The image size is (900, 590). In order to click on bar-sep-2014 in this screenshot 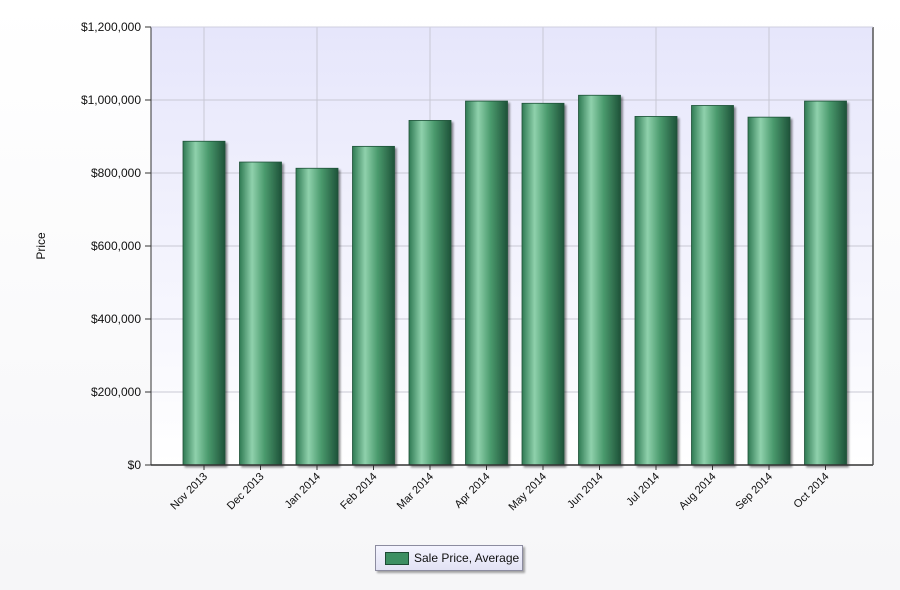, I will do `click(769, 291)`.